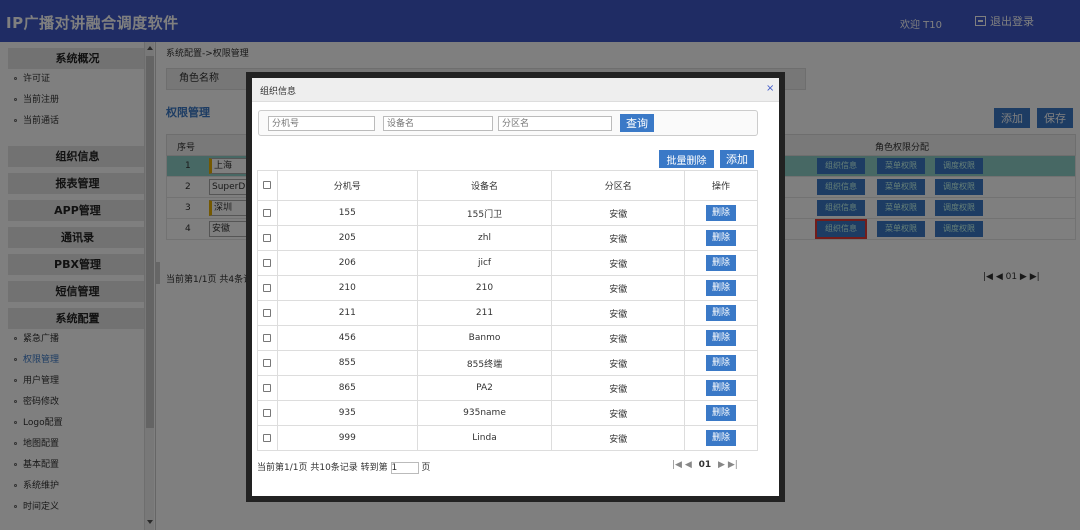 The height and width of the screenshot is (530, 1080). Describe the element at coordinates (737, 159) in the screenshot. I see `add-device-button: 添加` at that location.